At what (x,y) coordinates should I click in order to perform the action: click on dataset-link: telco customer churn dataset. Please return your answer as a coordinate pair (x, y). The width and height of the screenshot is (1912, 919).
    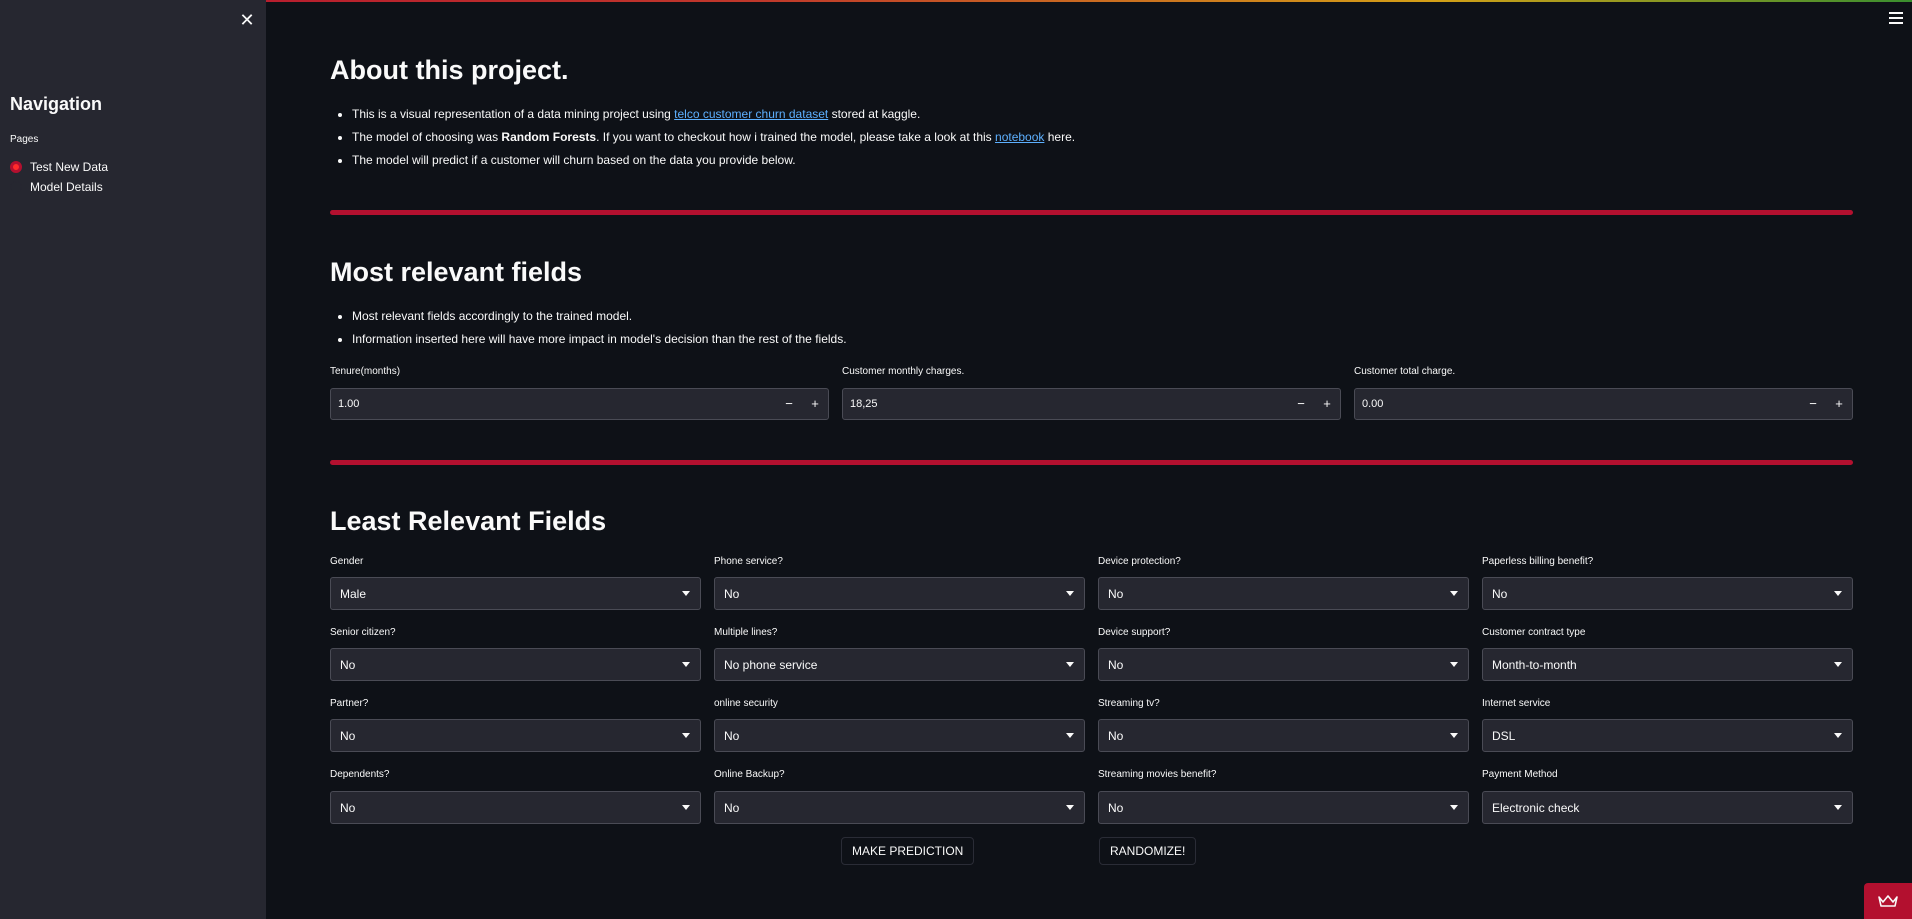
    Looking at the image, I should click on (751, 114).